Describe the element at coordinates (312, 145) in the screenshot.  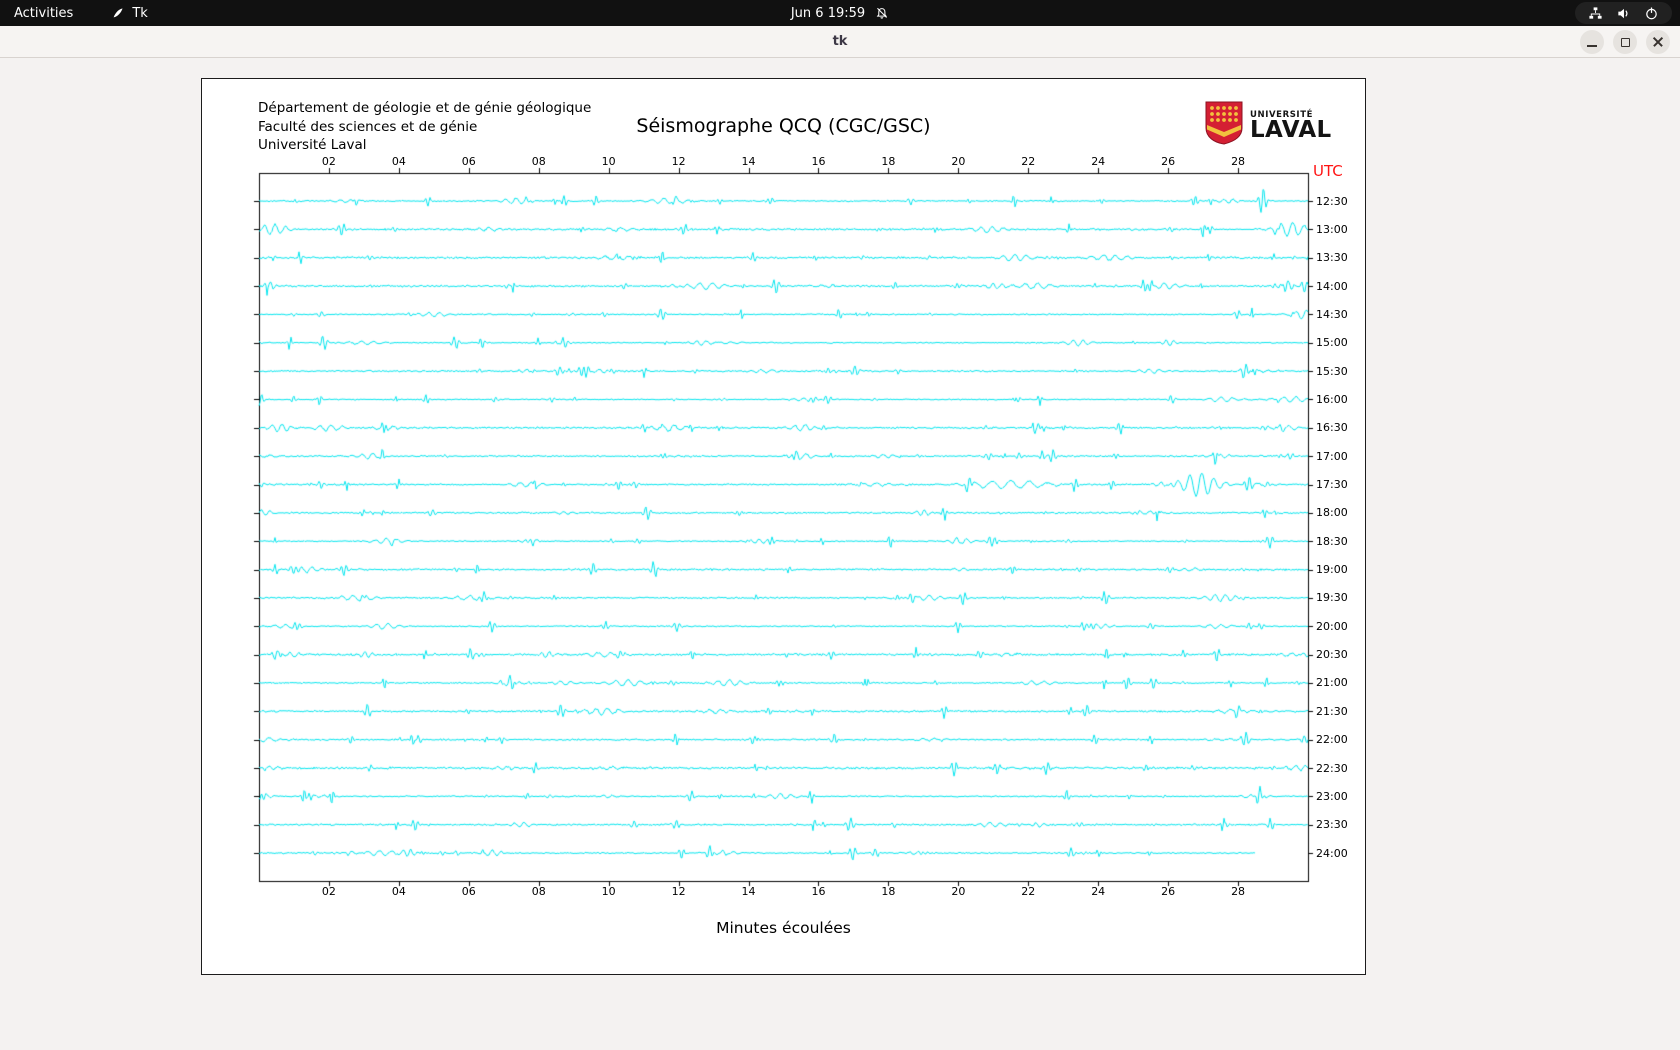
I see `header-line-3: Université Laval` at that location.